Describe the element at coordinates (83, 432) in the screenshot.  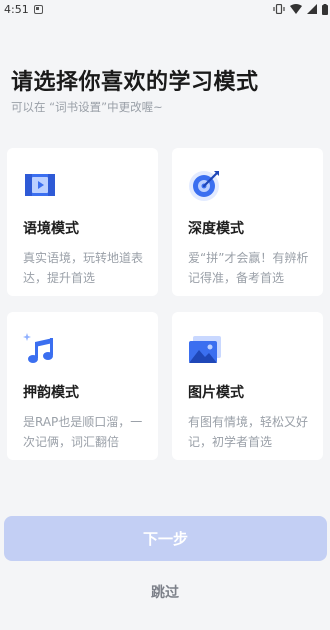
I see `mode-description: 是RAP也是顺口溜，一次记俩，词汇翻倍` at that location.